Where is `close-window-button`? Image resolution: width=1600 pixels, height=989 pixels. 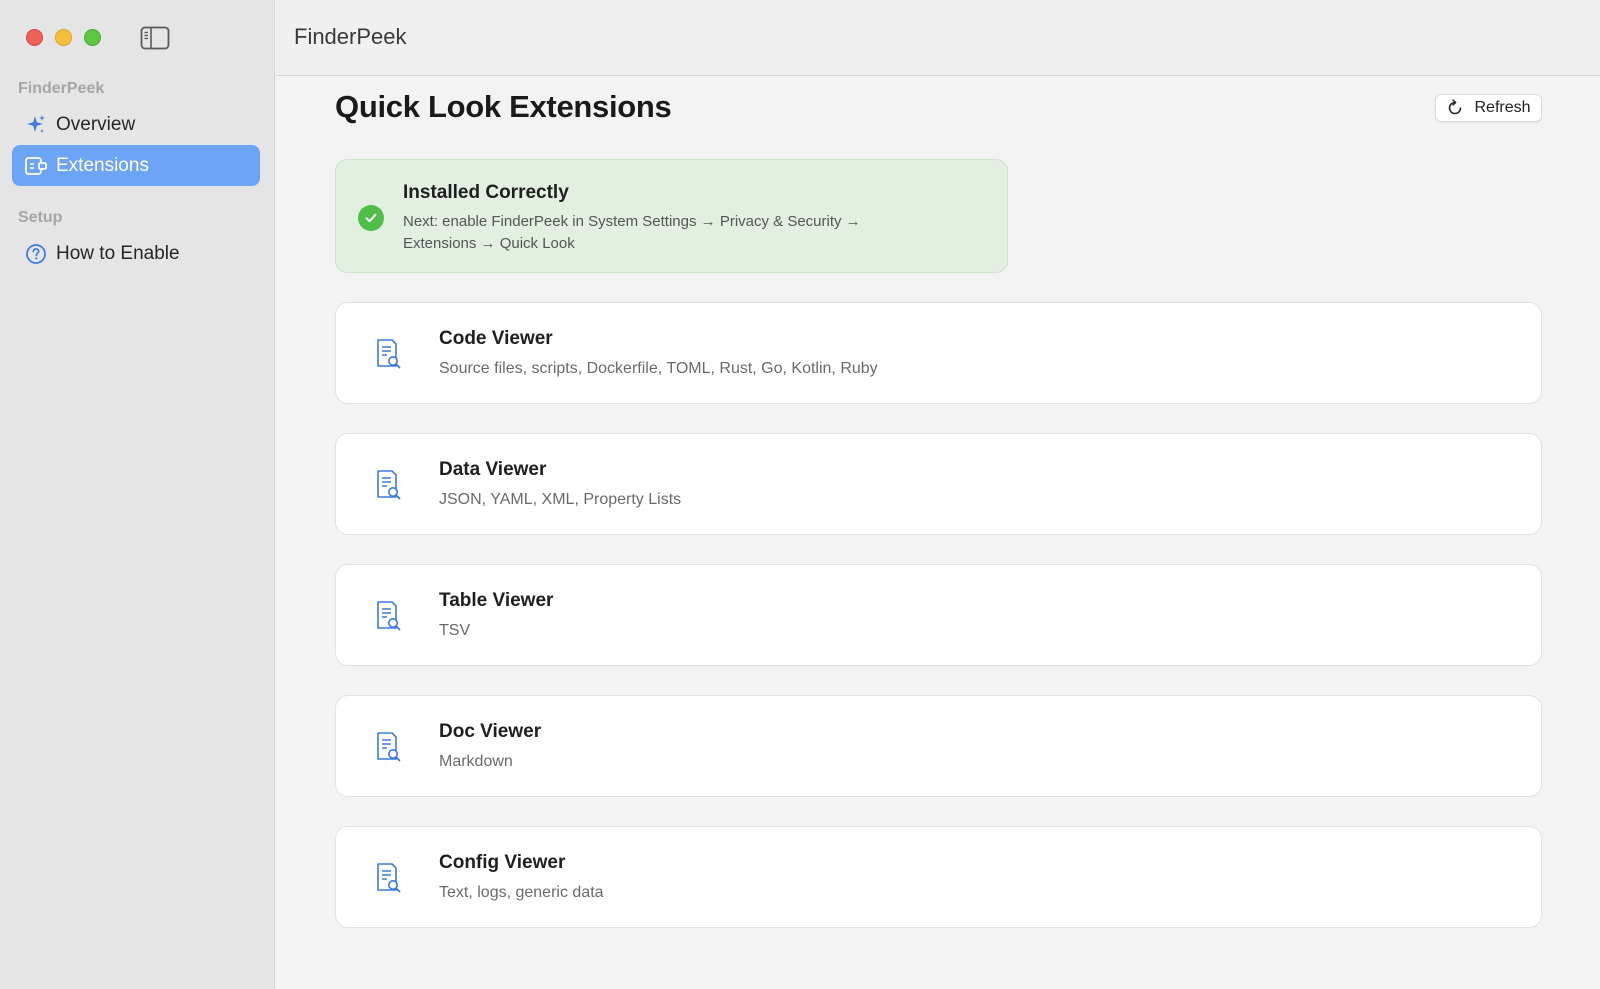 close-window-button is located at coordinates (34, 37).